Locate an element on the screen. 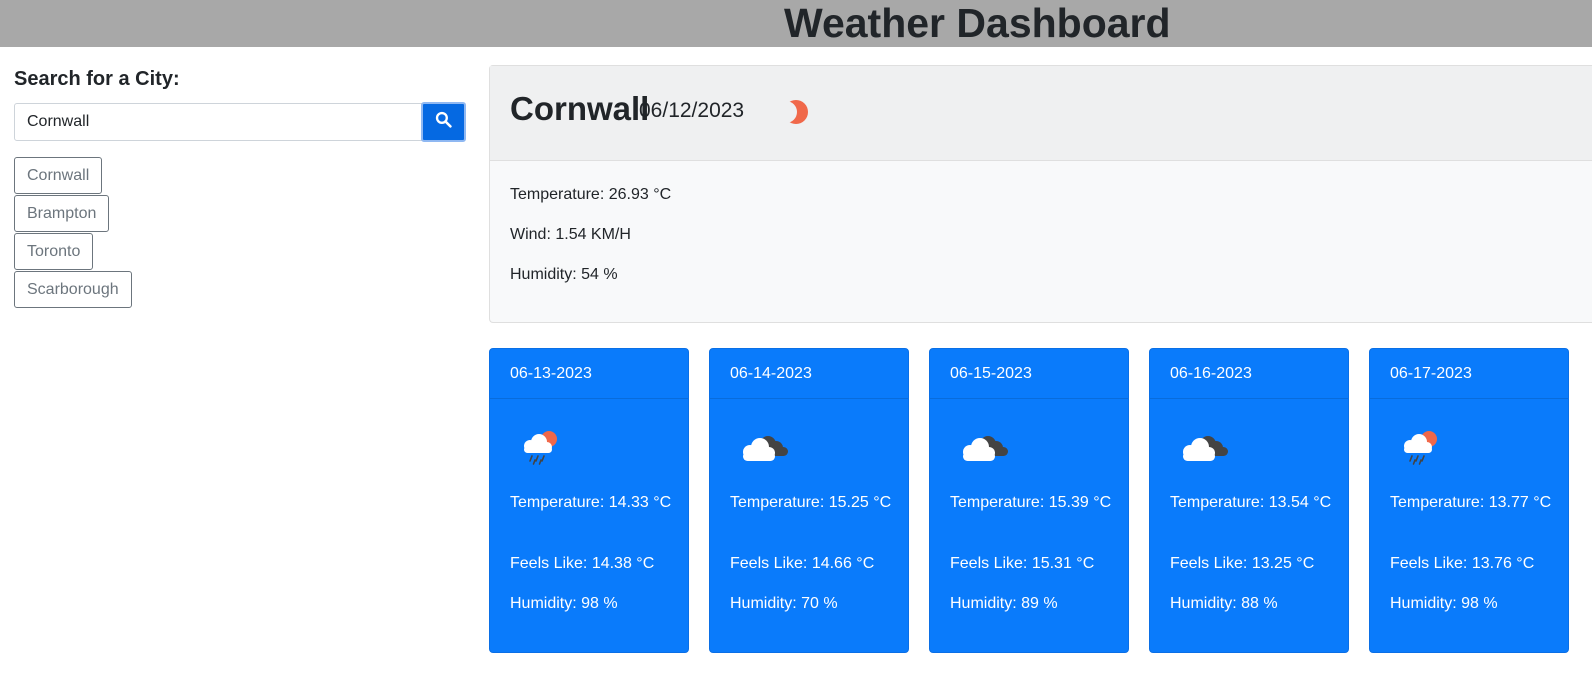 The image size is (1592, 679). forecast-date: 06-17-2023 is located at coordinates (1469, 374).